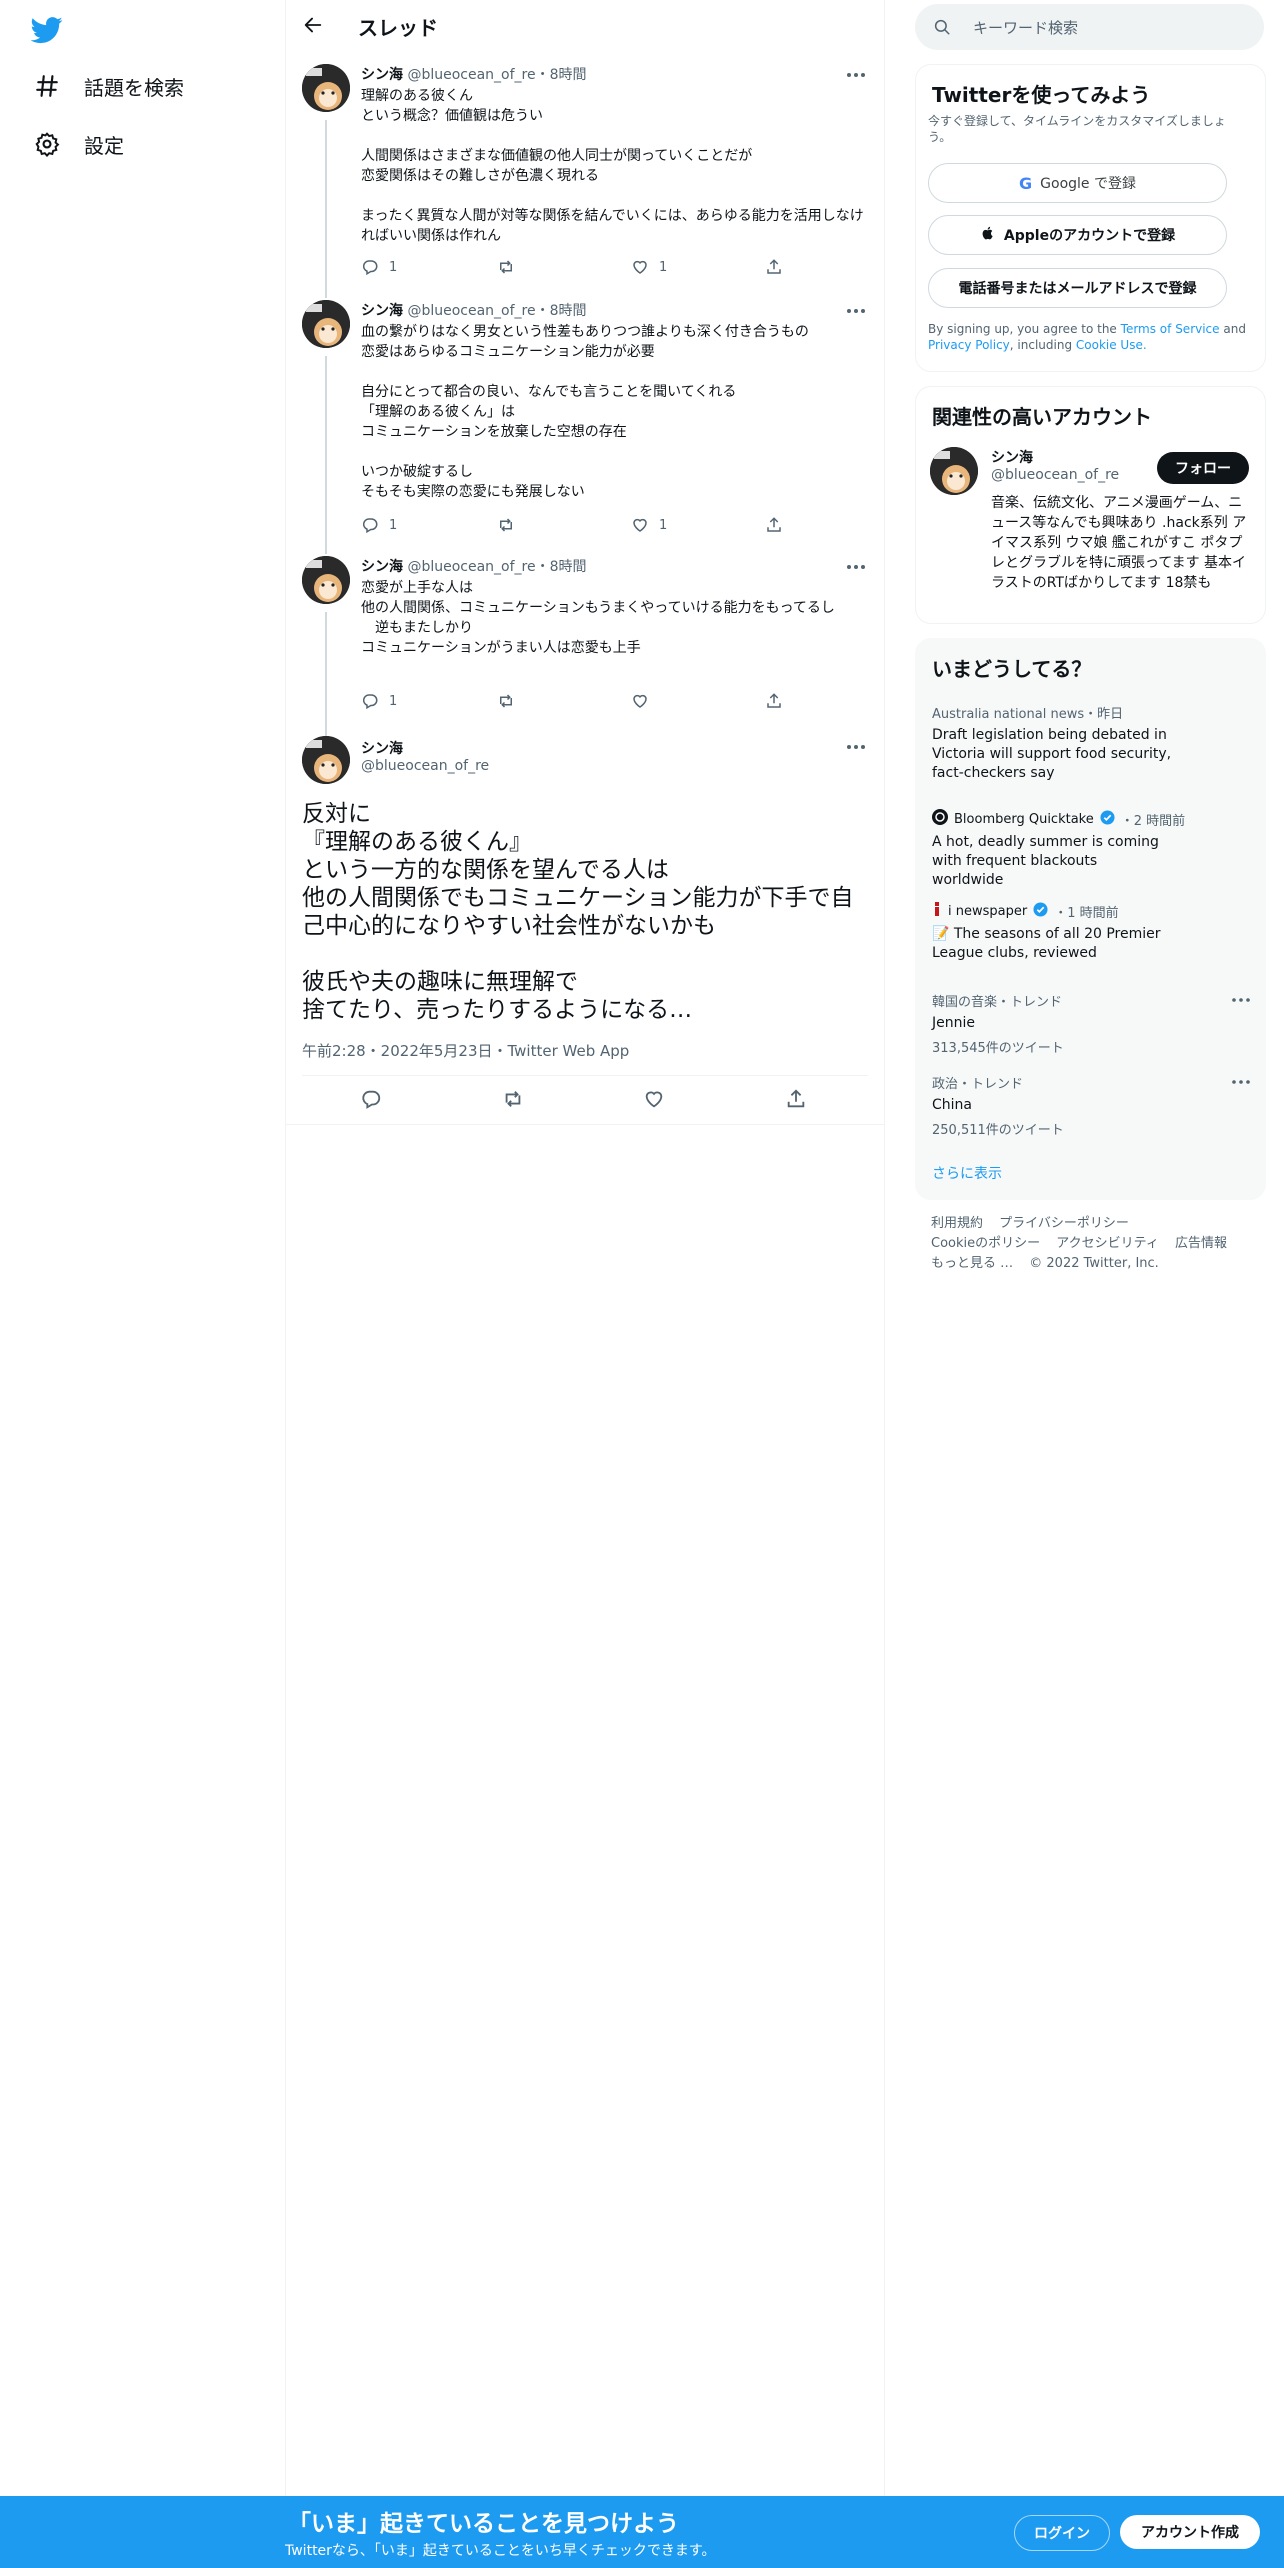  Describe the element at coordinates (1028, 714) in the screenshot. I see `trend-context: Australia national news・昨日` at that location.